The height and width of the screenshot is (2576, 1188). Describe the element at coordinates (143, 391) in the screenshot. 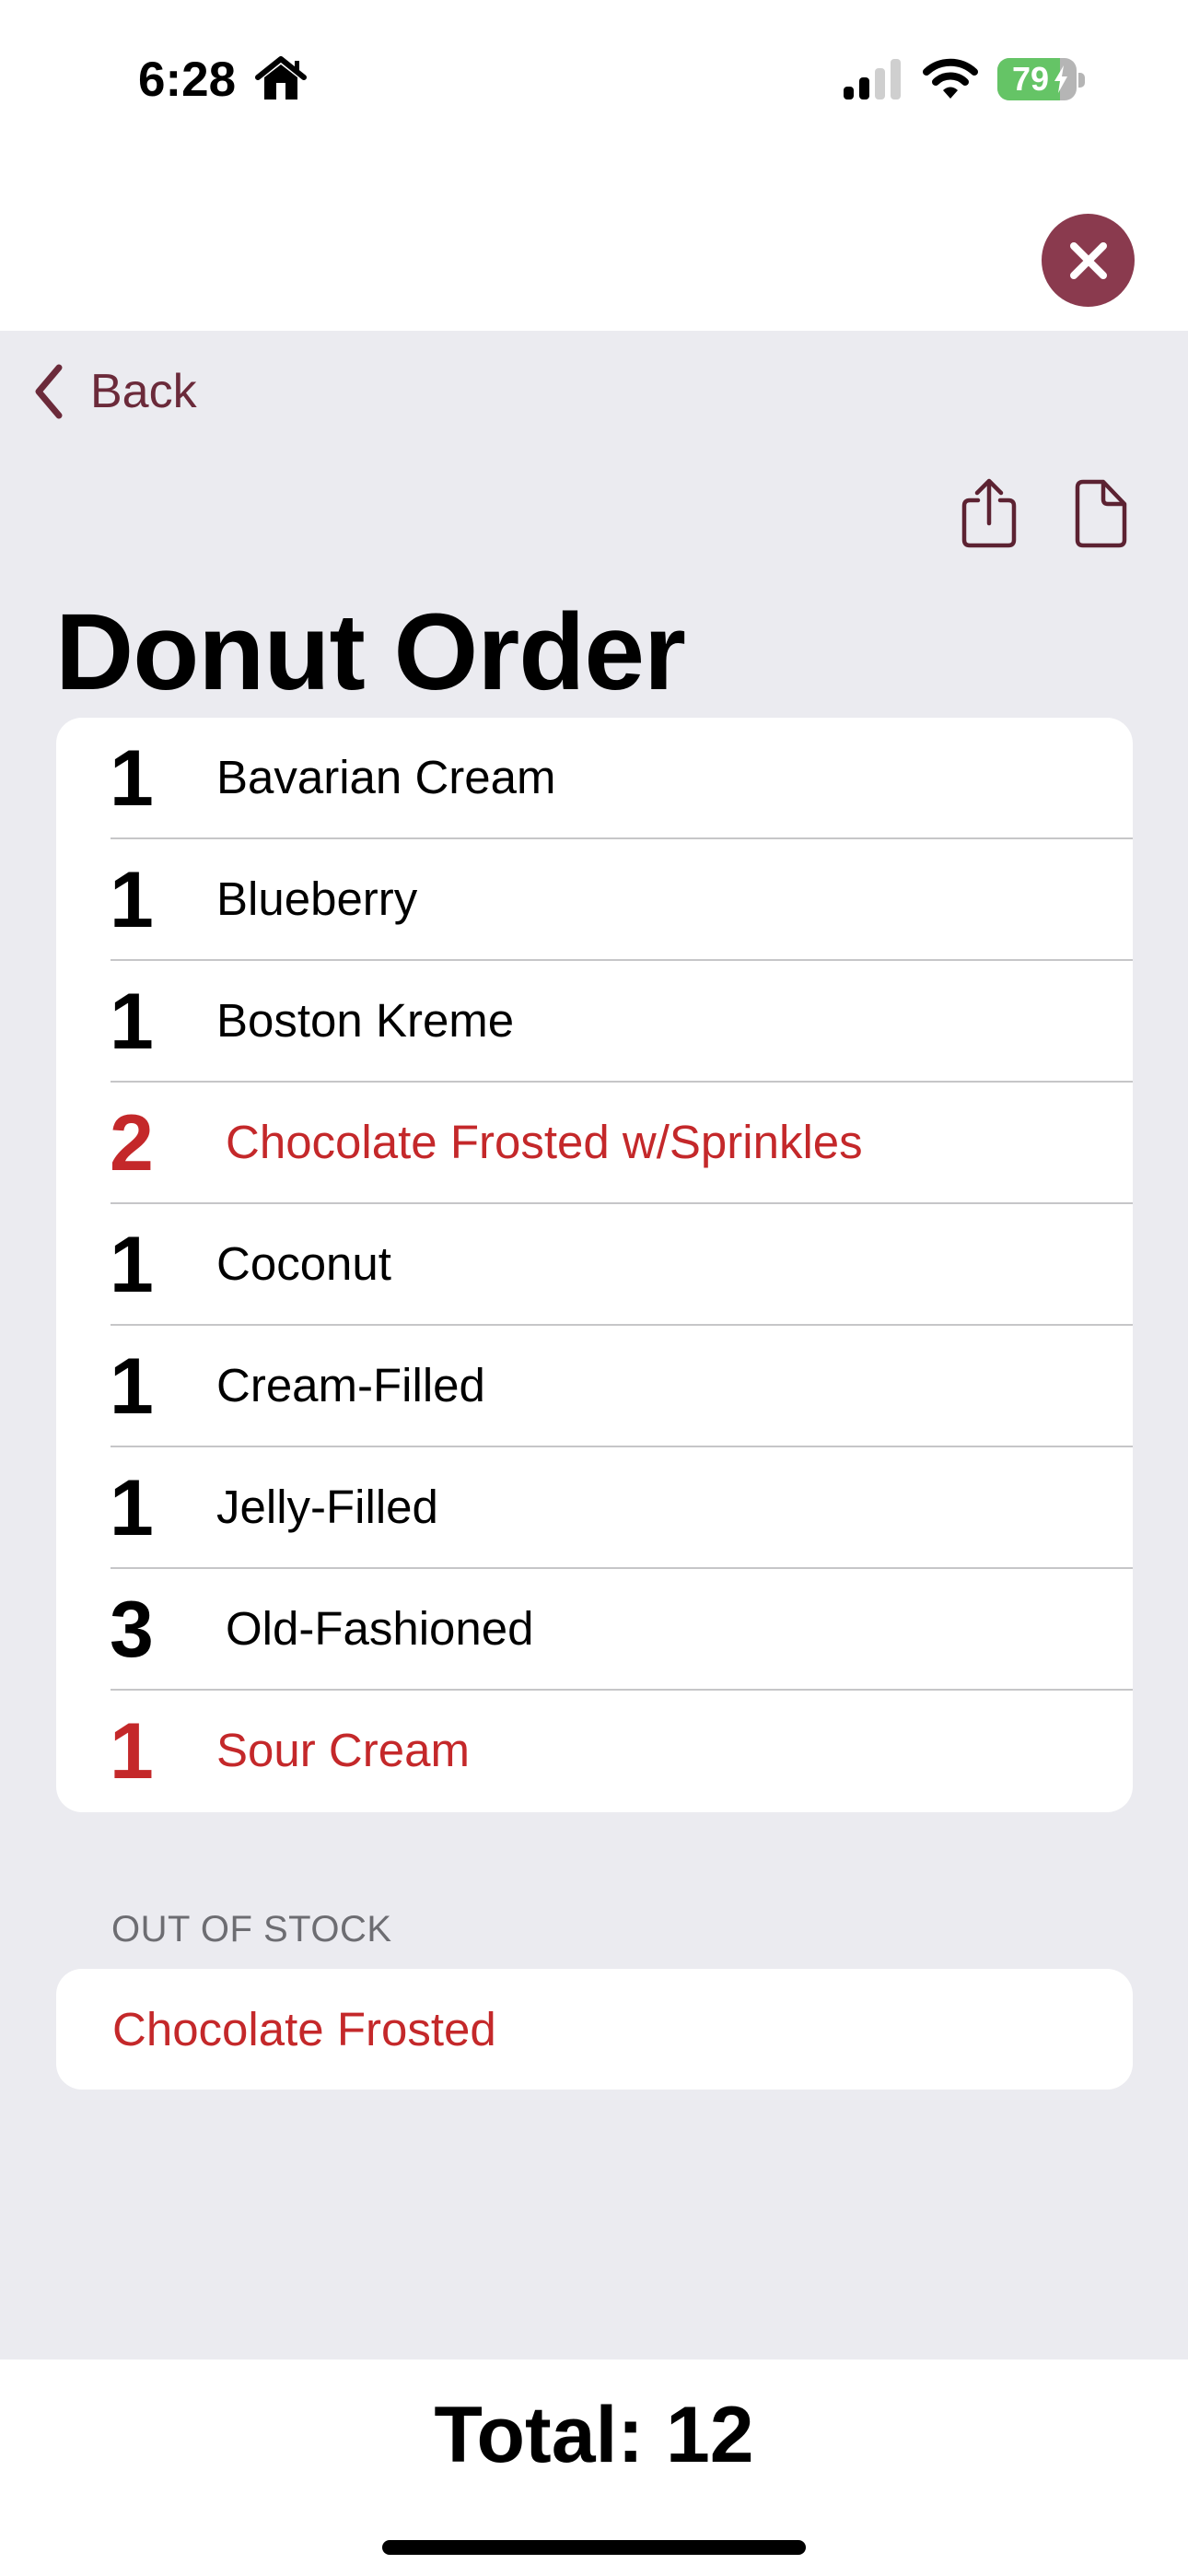

I see `back-label: Back` at that location.